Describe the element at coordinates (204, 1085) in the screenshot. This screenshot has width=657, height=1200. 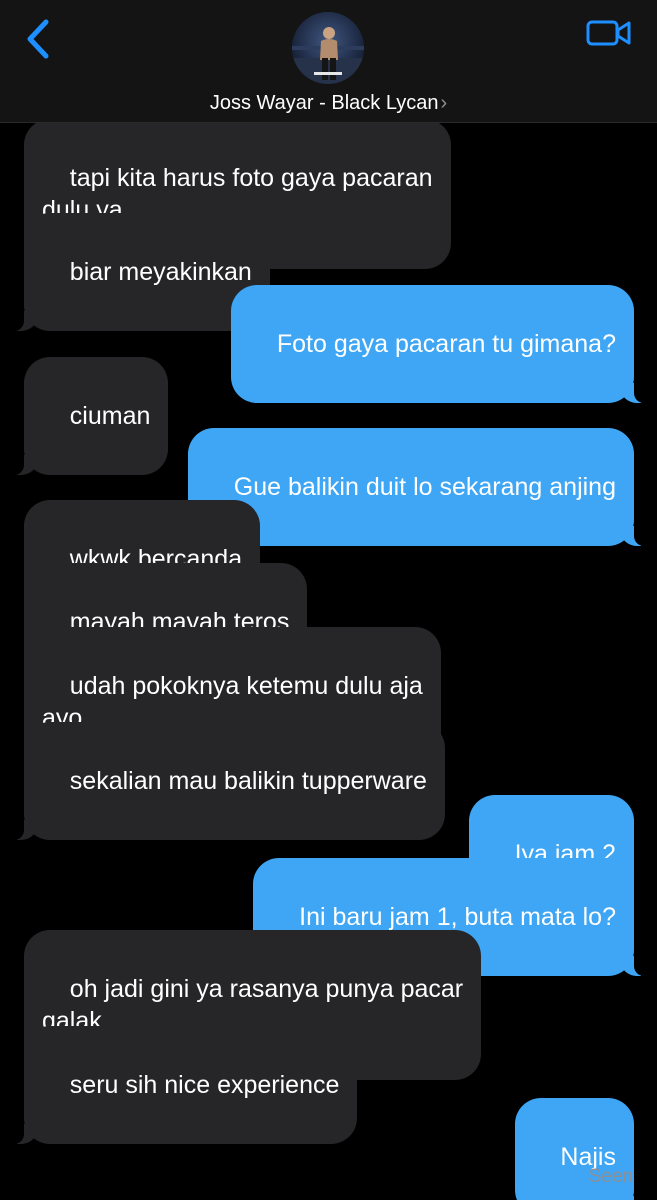
I see `message-text: seru sih nice experience` at that location.